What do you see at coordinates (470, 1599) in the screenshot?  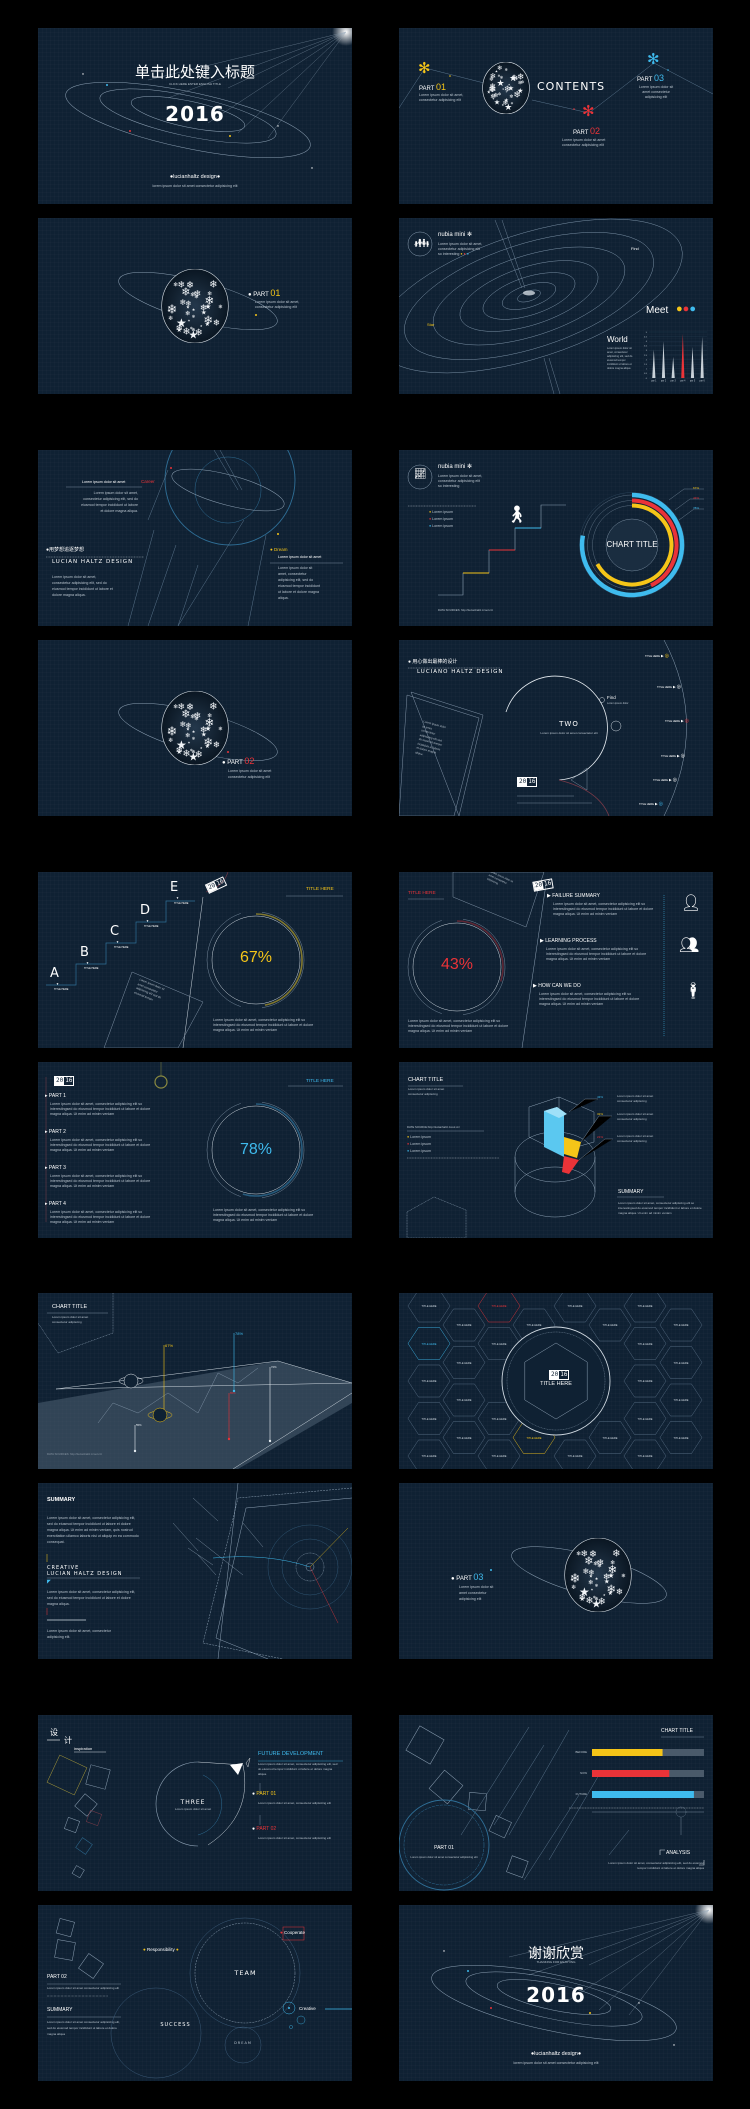 I see `part-text: adipisicing elit` at bounding box center [470, 1599].